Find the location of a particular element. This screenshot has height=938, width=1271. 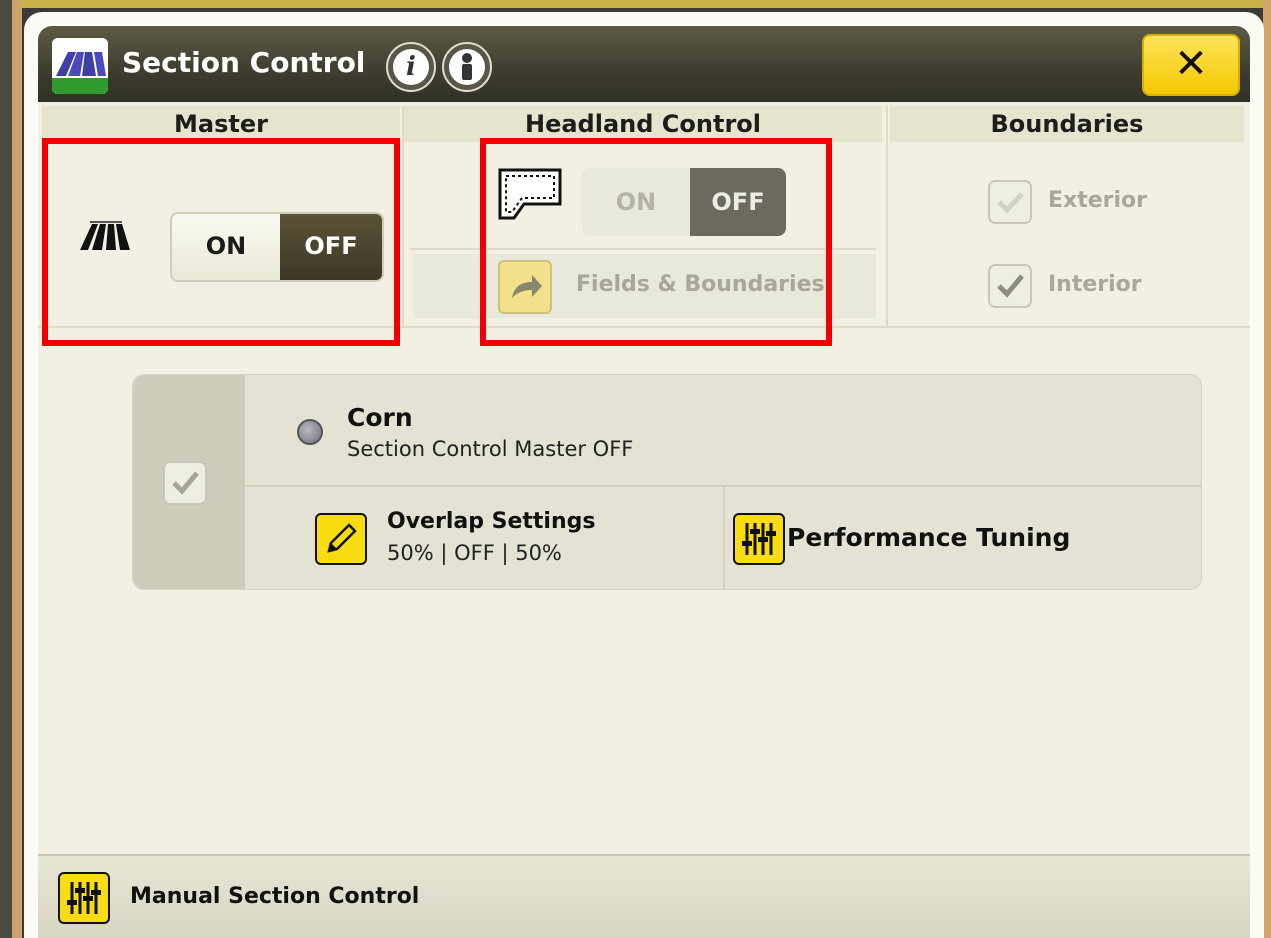

frame-left-edge is located at coordinates (6, 469).